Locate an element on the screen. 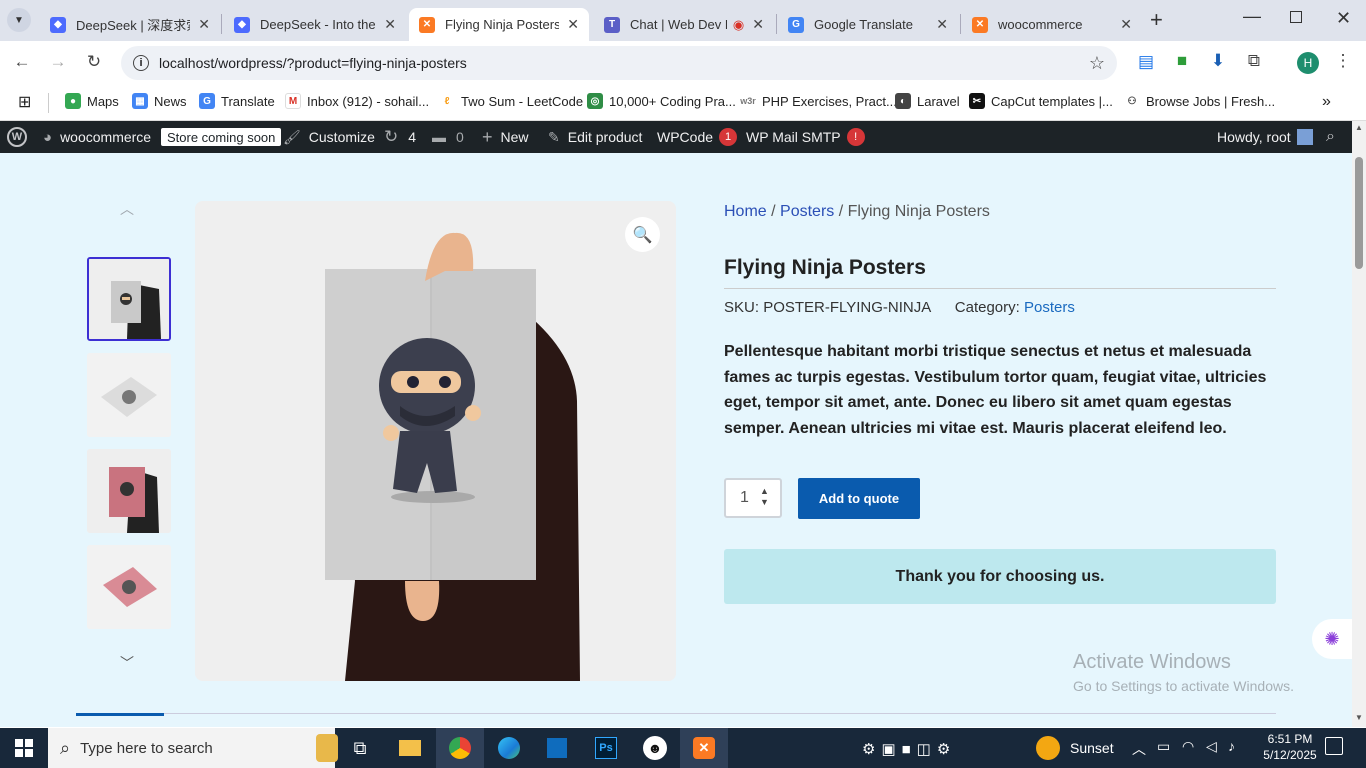 Image resolution: width=1366 pixels, height=768 pixels. forward-icon: → is located at coordinates (58, 62).